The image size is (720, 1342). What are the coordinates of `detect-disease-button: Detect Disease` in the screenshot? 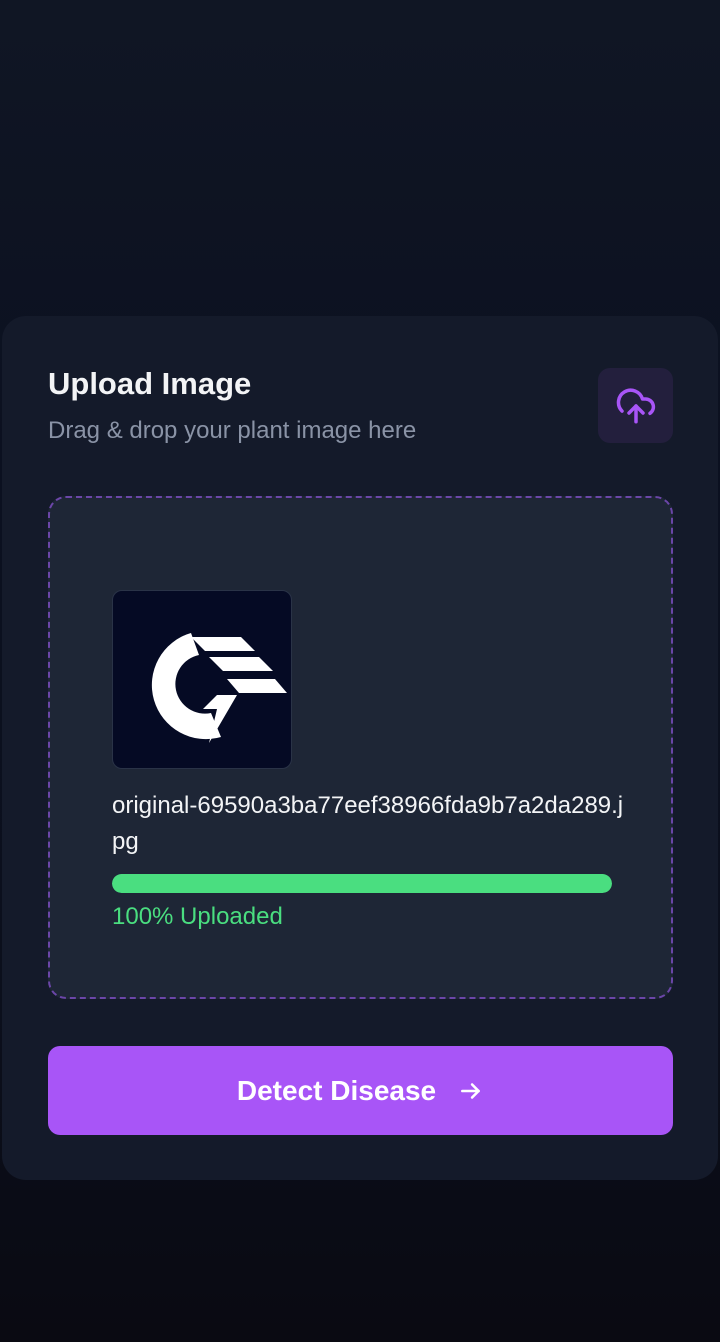 It's located at (360, 1090).